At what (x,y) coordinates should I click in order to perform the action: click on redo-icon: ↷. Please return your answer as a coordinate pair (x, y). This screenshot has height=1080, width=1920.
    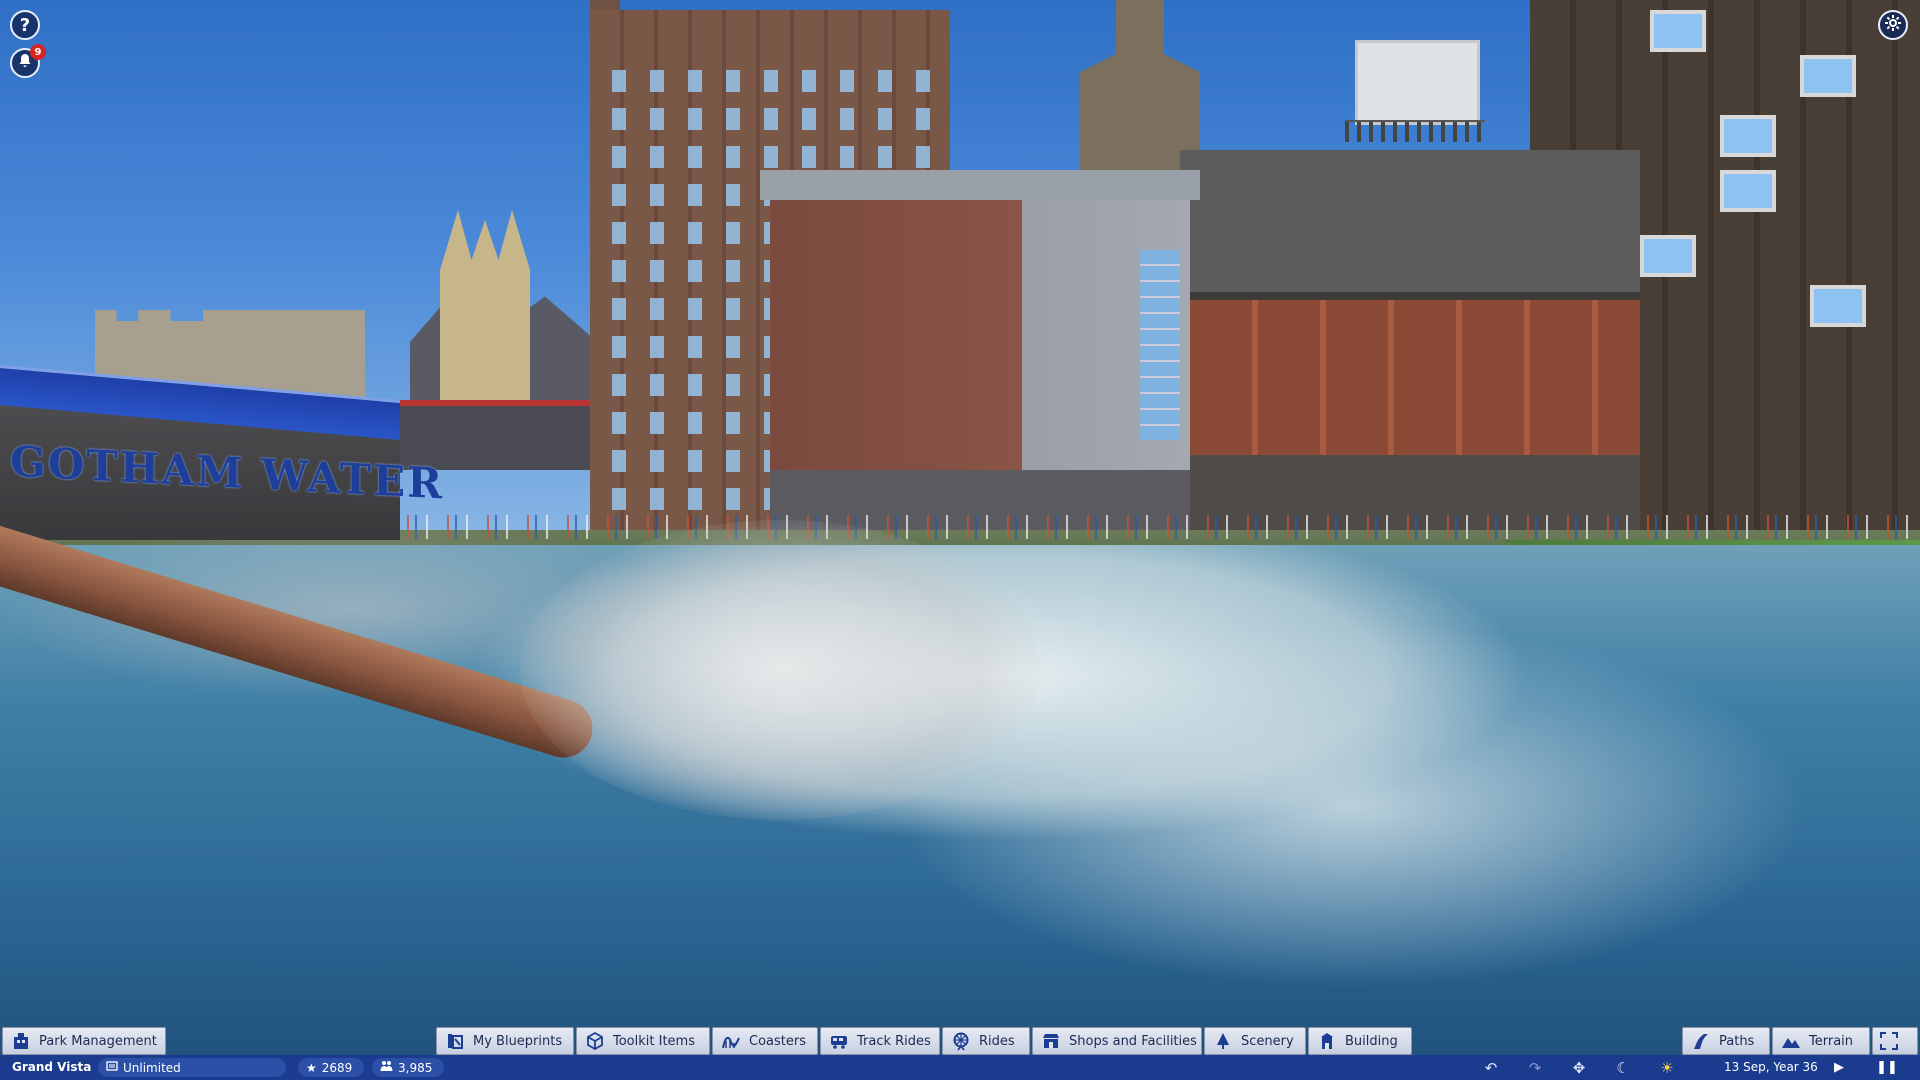
    Looking at the image, I should click on (1535, 1067).